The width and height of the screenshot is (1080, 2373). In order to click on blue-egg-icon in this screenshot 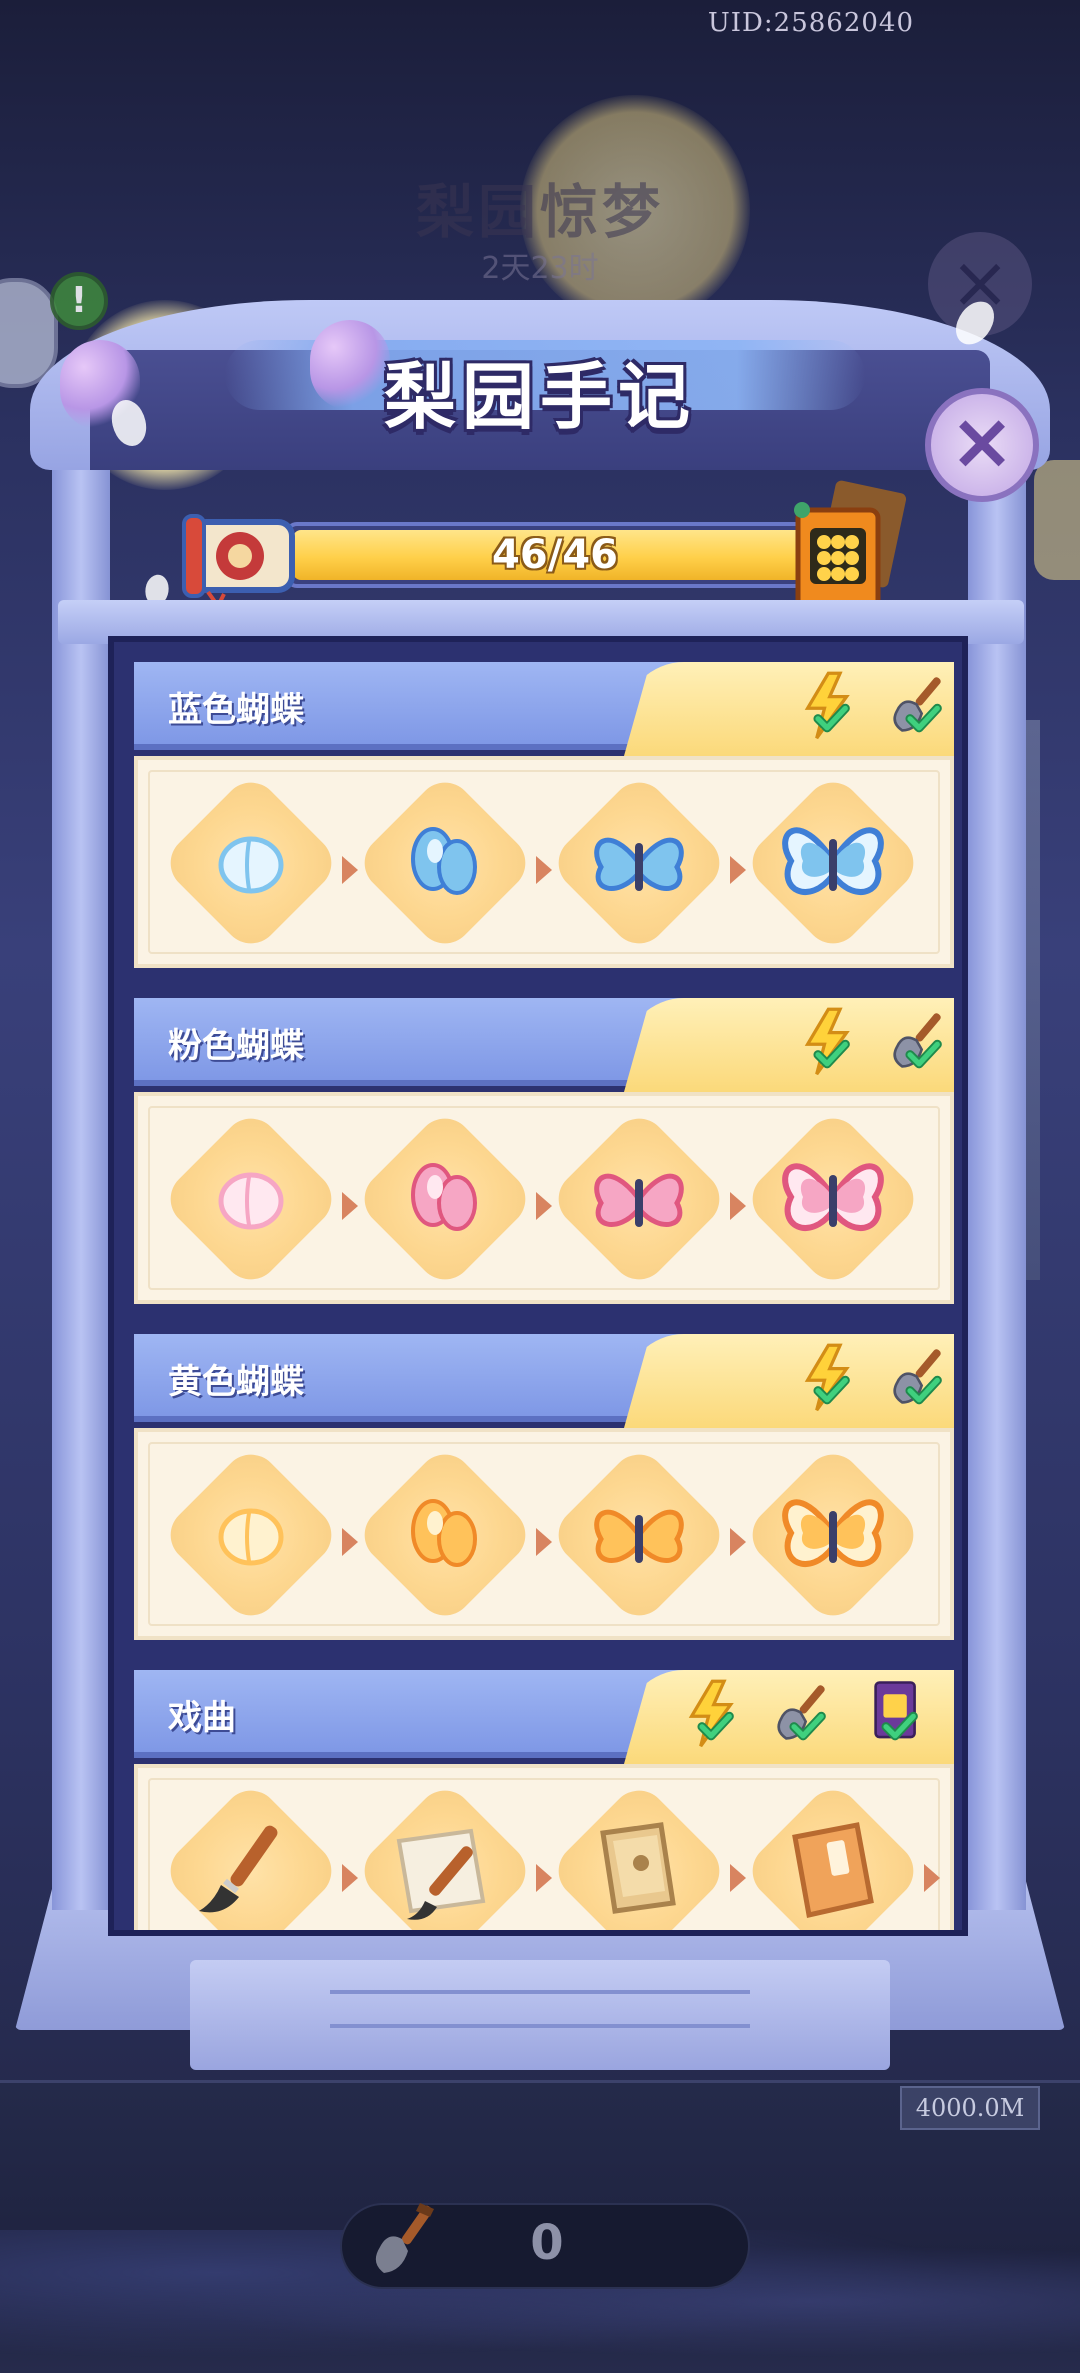, I will do `click(251, 865)`.